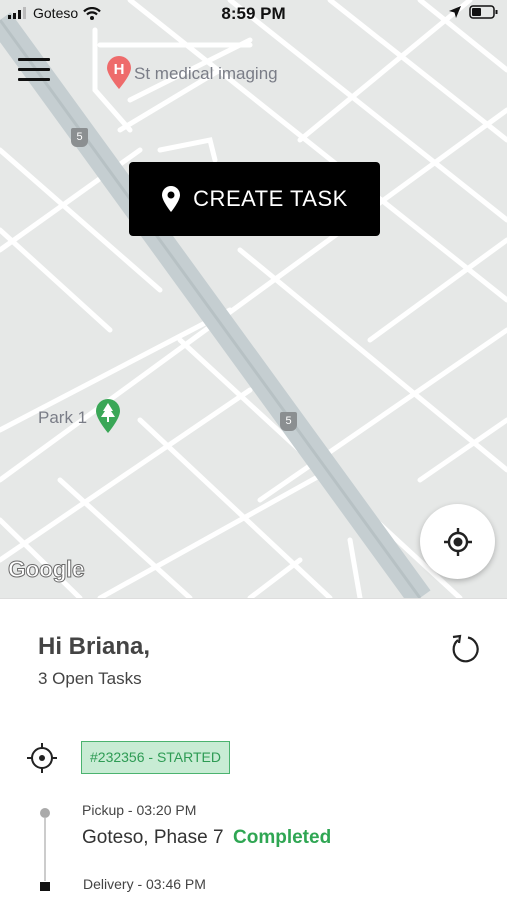  What do you see at coordinates (288, 421) in the screenshot?
I see `route-shield-bottom: 5` at bounding box center [288, 421].